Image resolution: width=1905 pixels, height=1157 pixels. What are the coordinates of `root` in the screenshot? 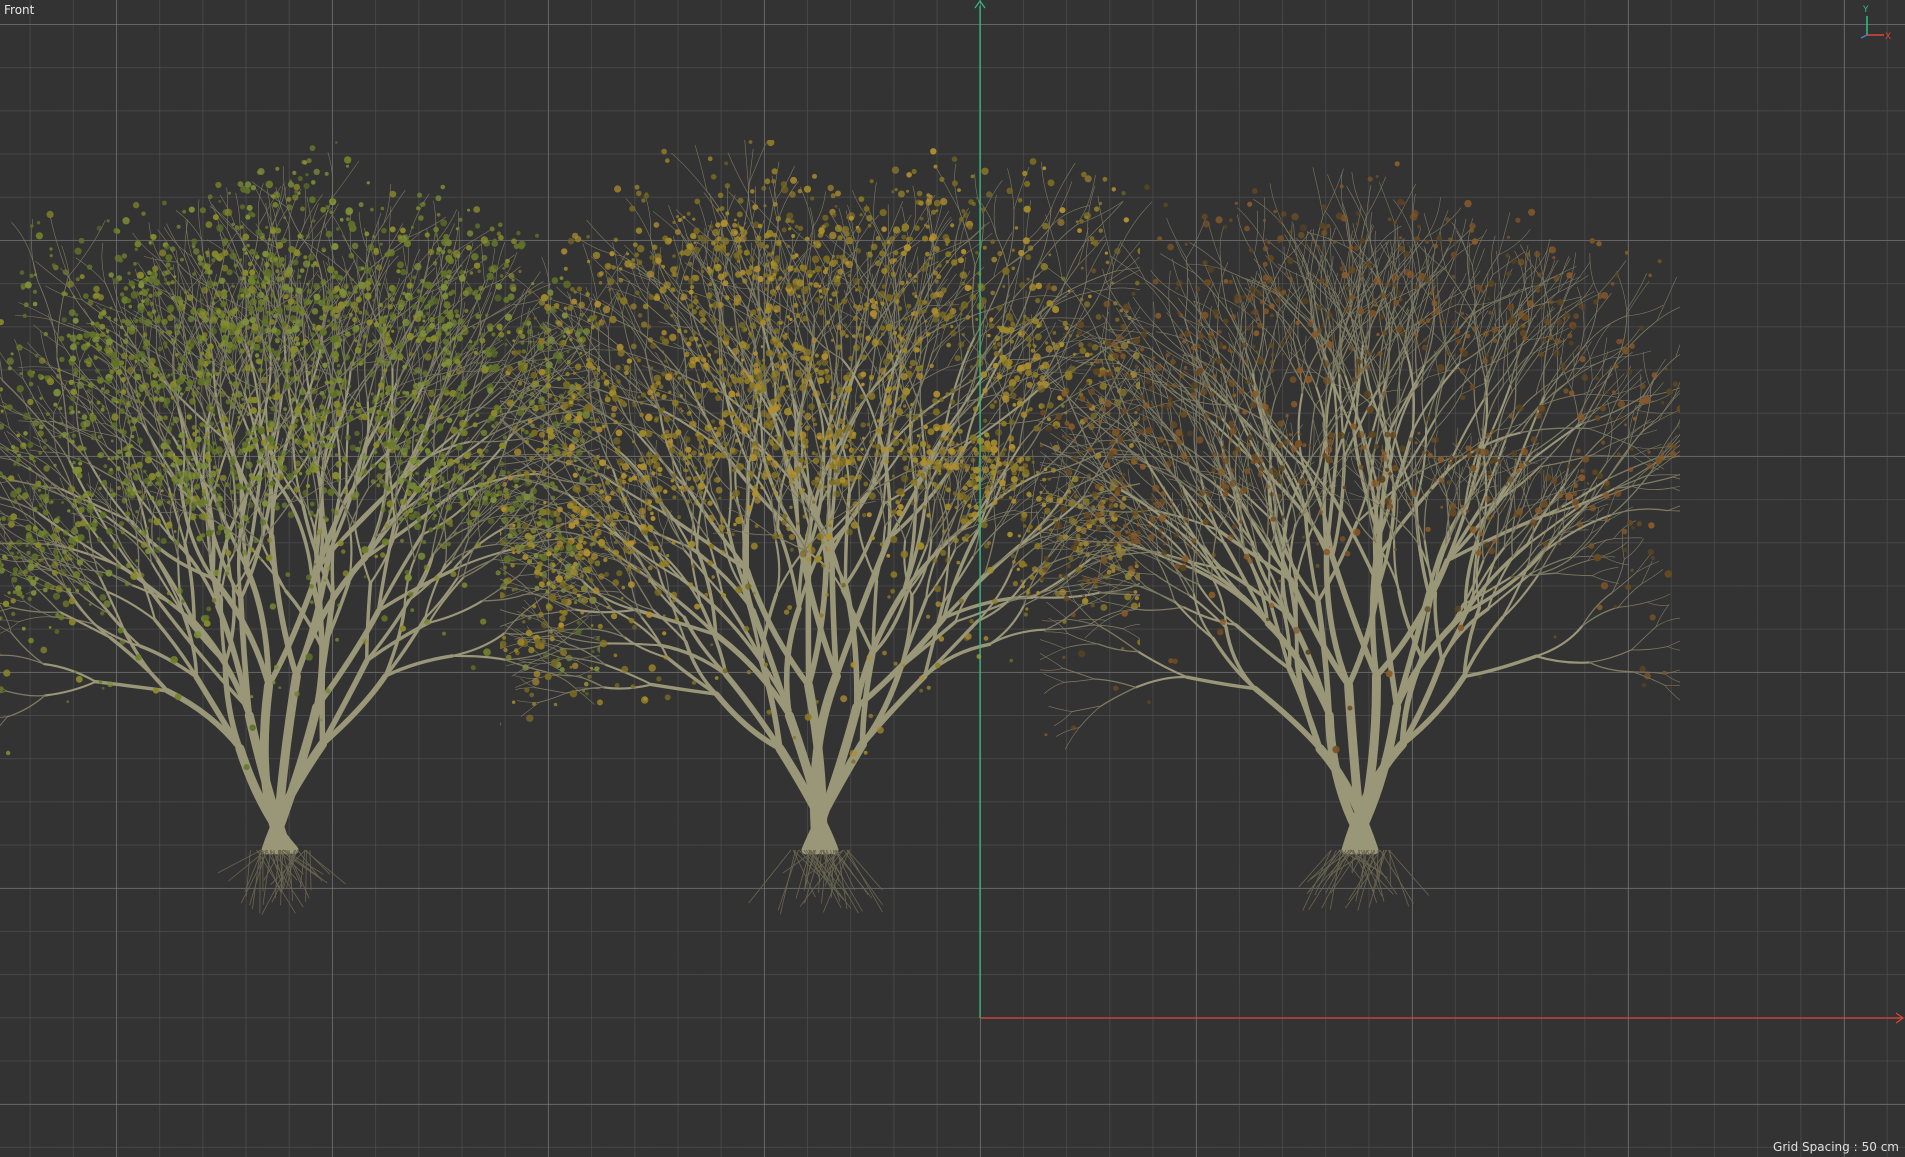 It's located at (247, 865).